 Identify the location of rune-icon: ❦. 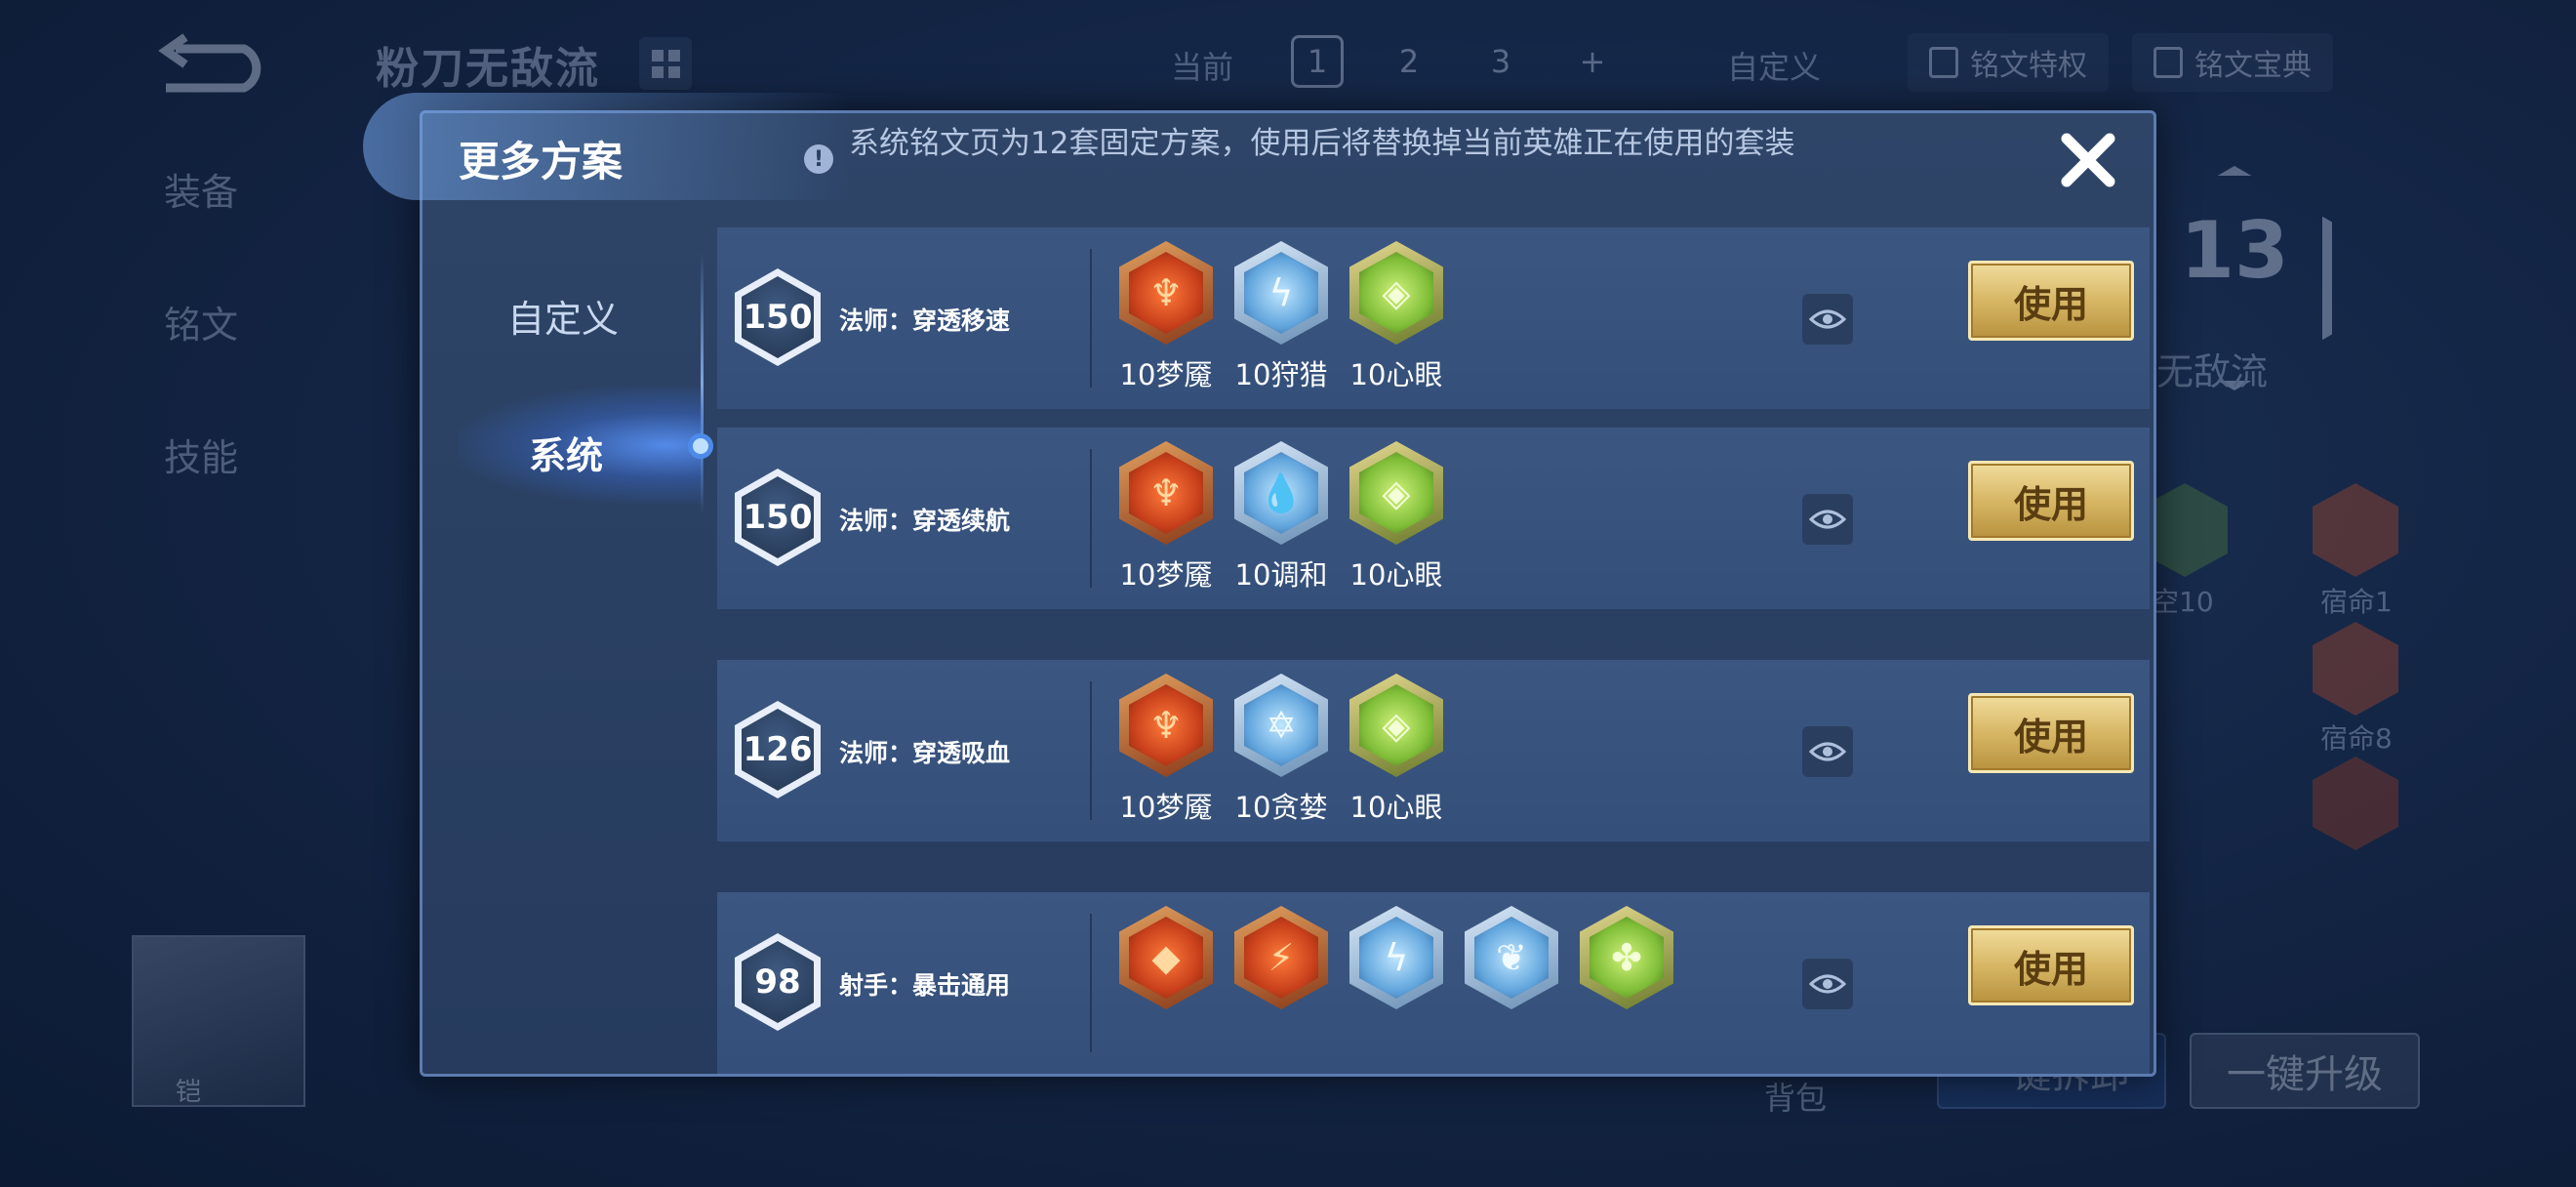
(1511, 957).